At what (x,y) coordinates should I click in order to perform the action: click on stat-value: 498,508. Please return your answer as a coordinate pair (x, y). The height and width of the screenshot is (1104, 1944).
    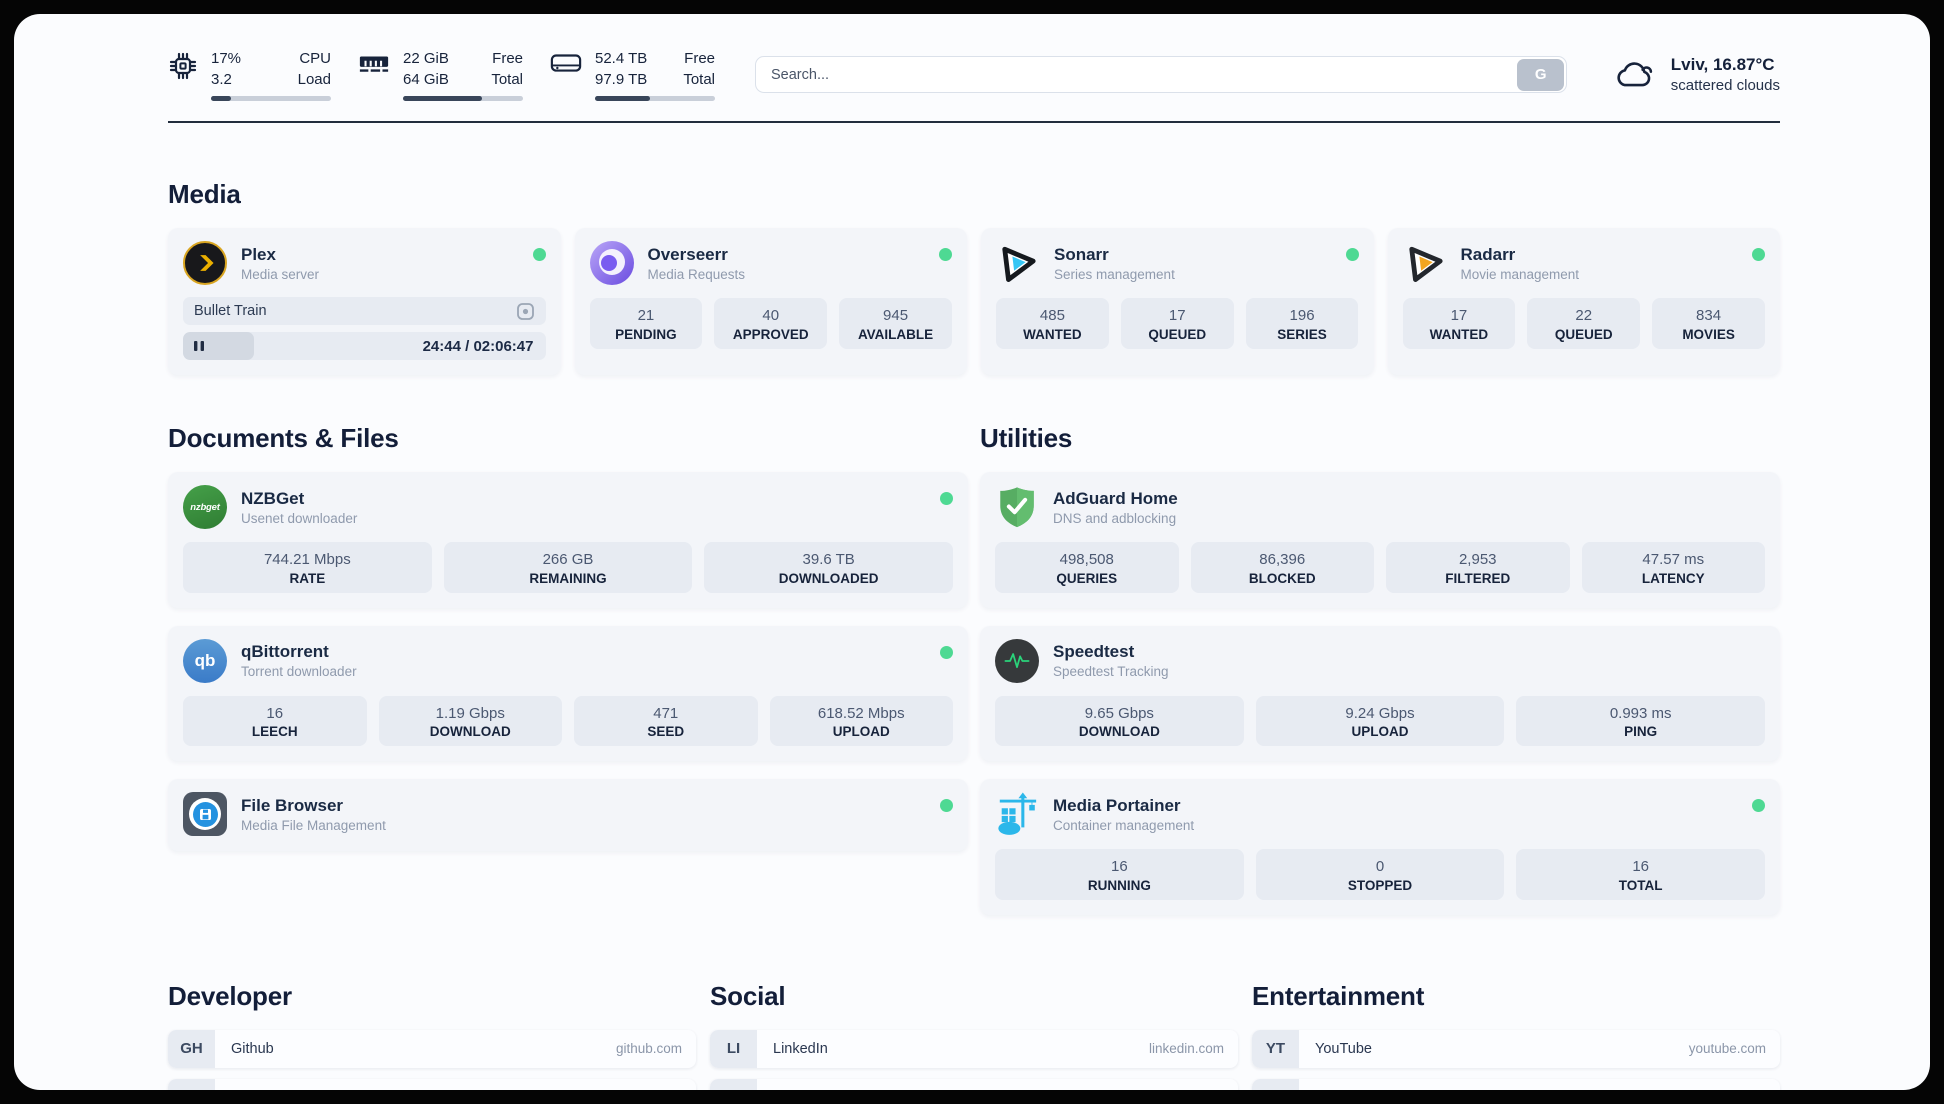
    Looking at the image, I should click on (1086, 559).